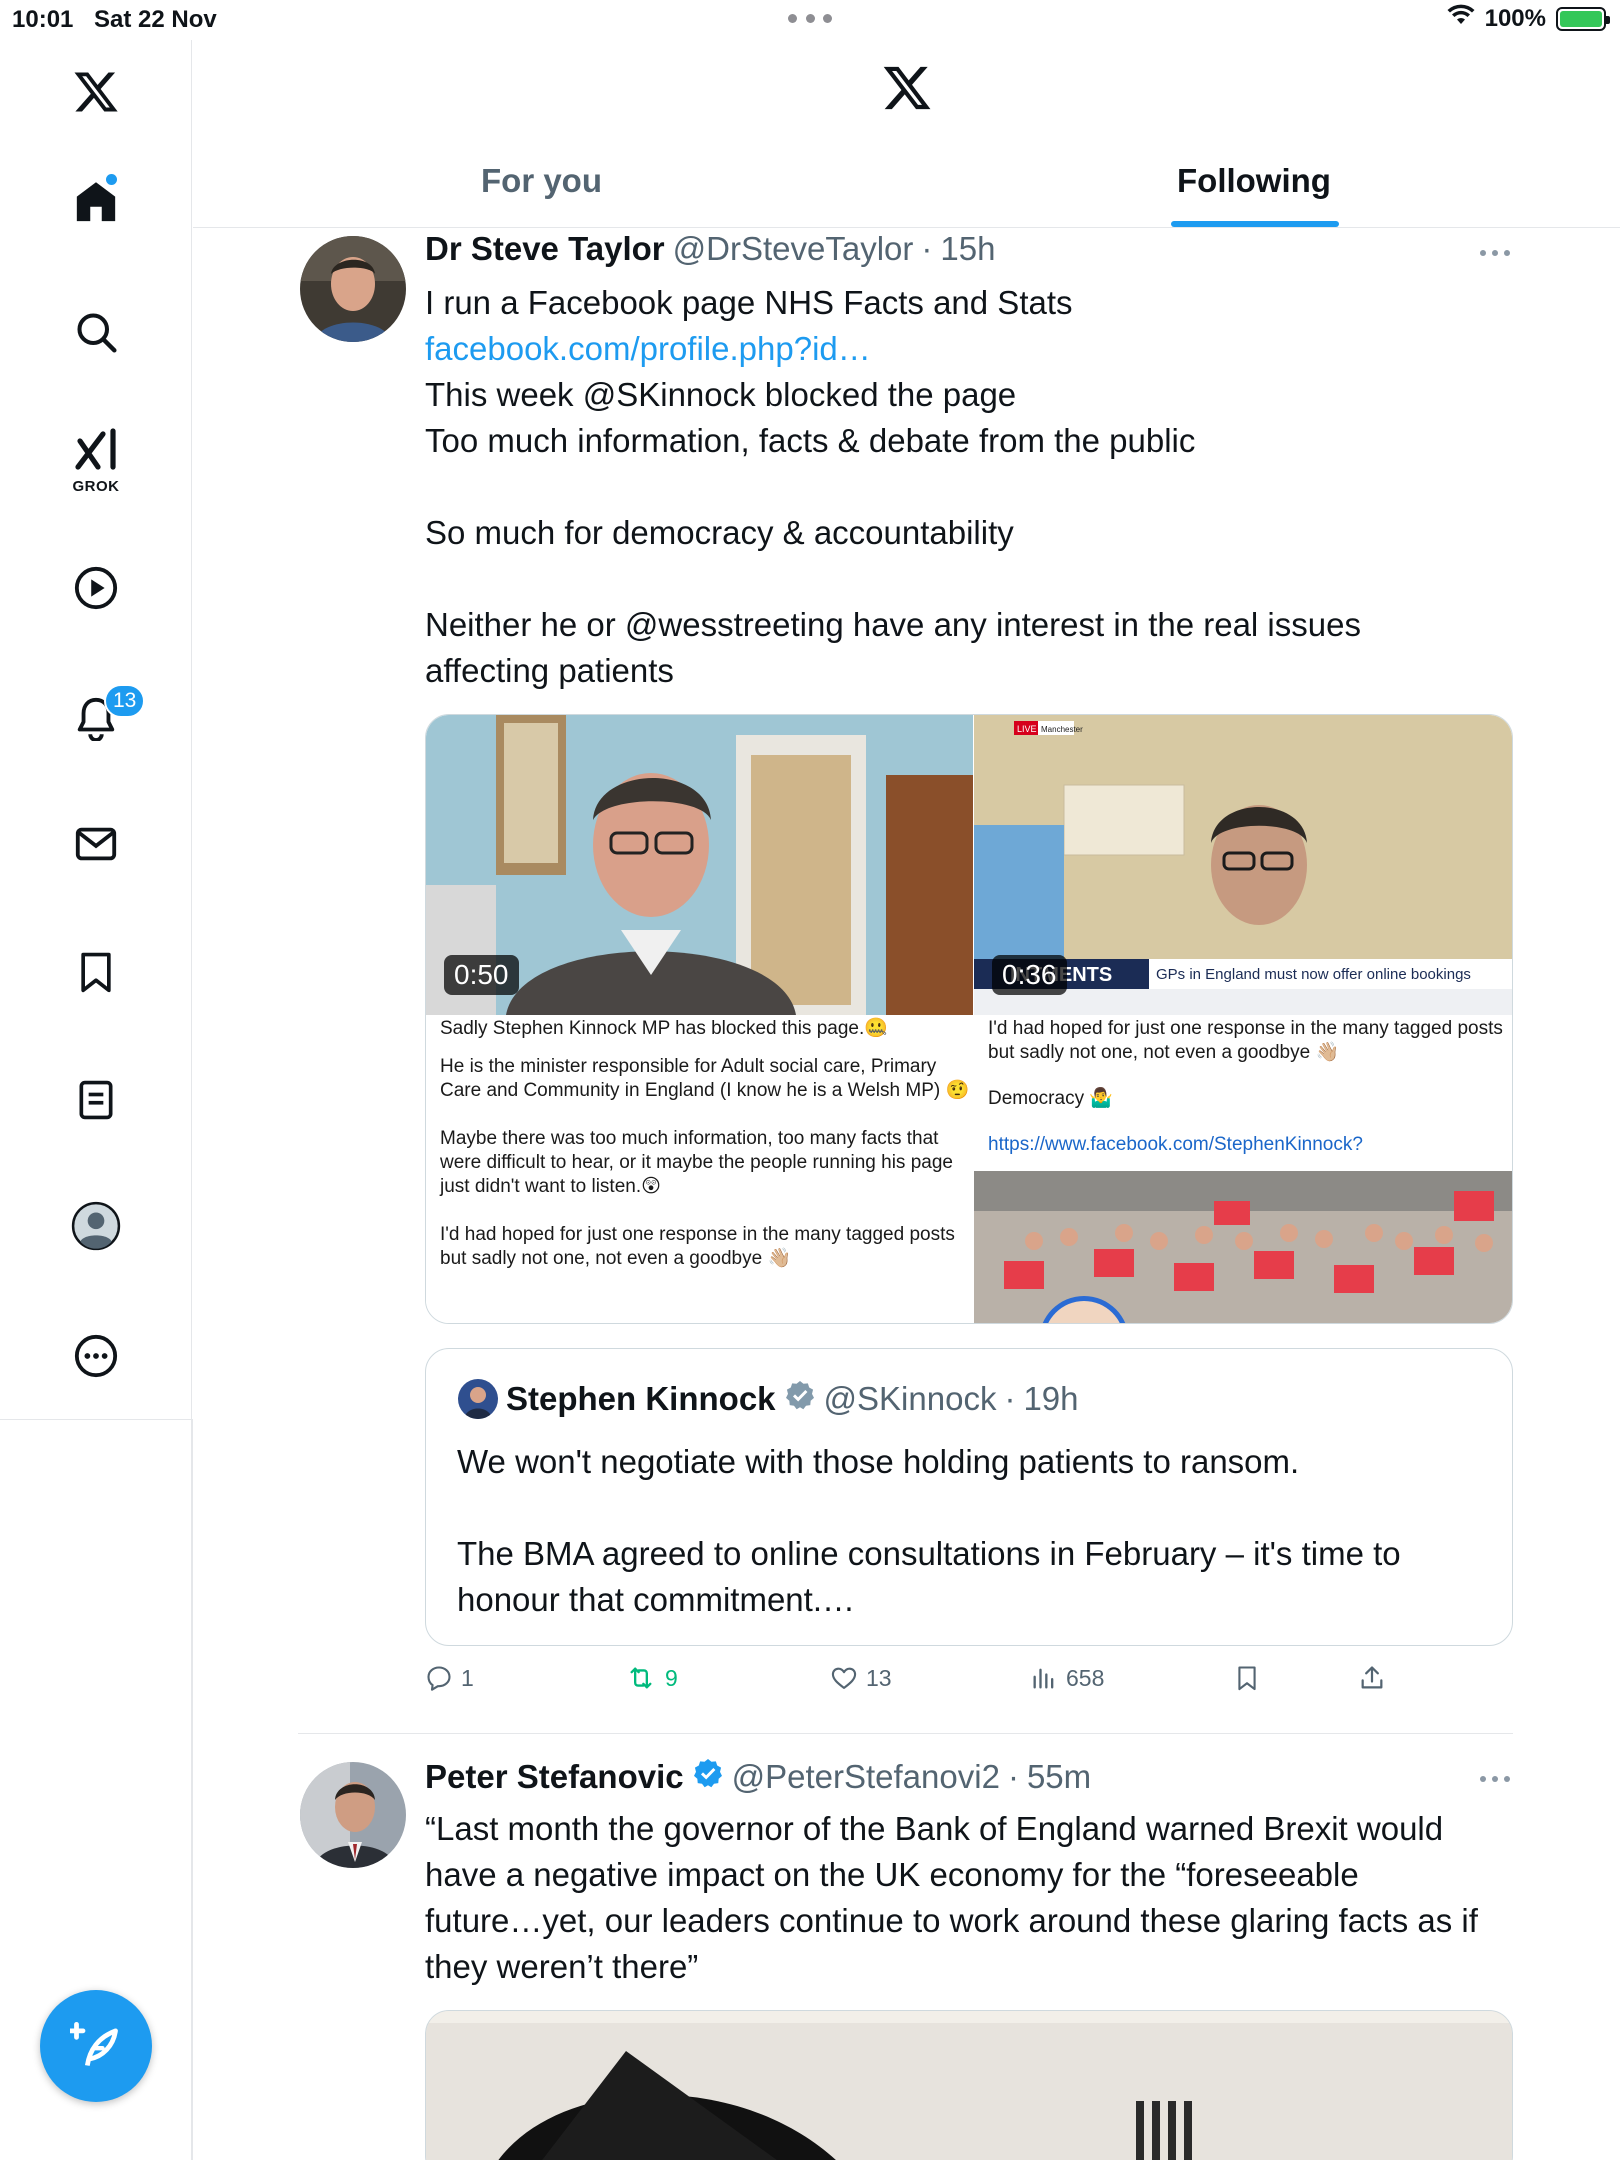 Image resolution: width=1620 pixels, height=2160 pixels. What do you see at coordinates (641, 1399) in the screenshot?
I see `quoted-author-name: Stephen Kinnock` at bounding box center [641, 1399].